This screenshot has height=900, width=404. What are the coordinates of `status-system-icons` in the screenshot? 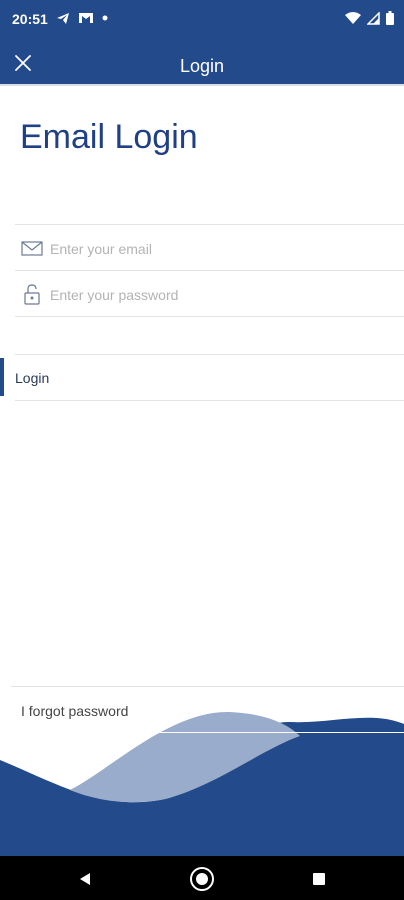 It's located at (369, 18).